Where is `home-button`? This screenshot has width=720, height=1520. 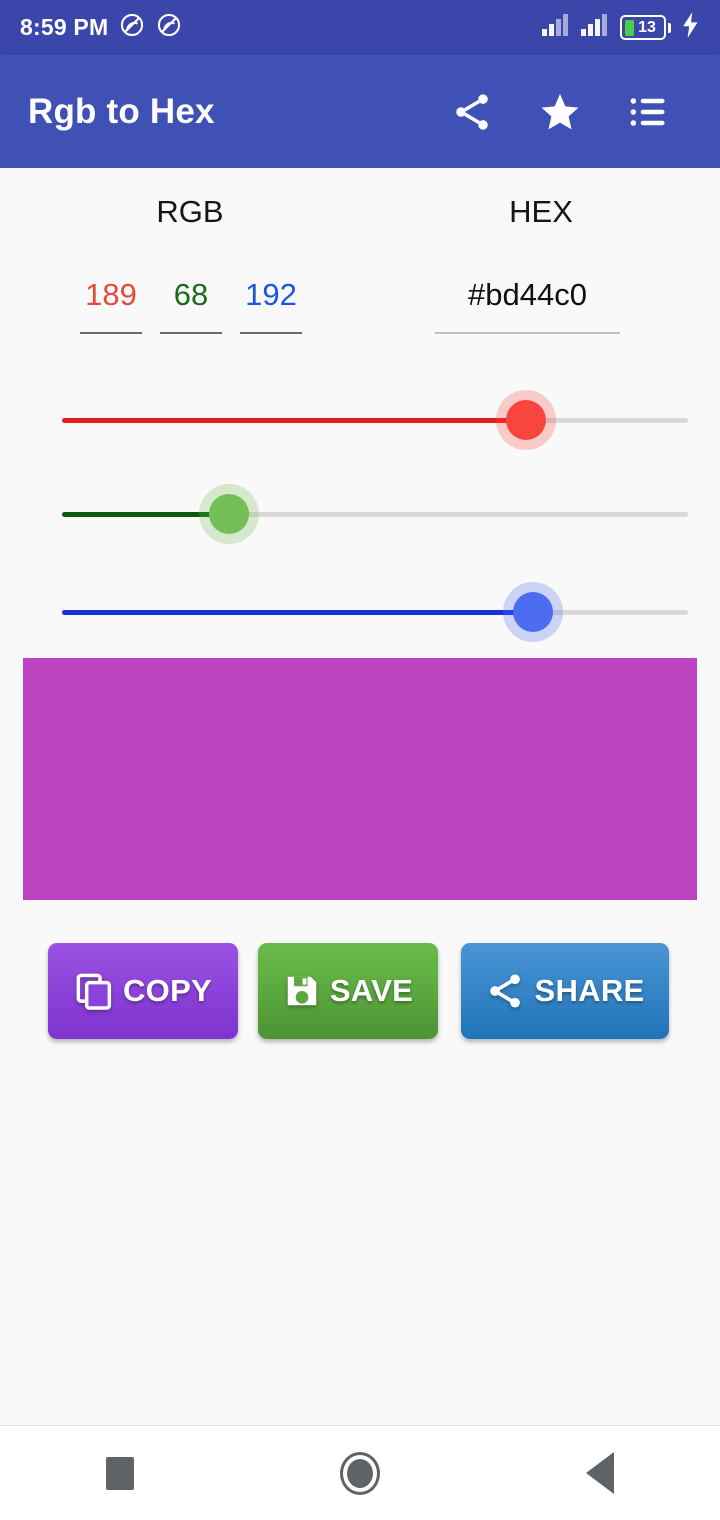
home-button is located at coordinates (360, 1473).